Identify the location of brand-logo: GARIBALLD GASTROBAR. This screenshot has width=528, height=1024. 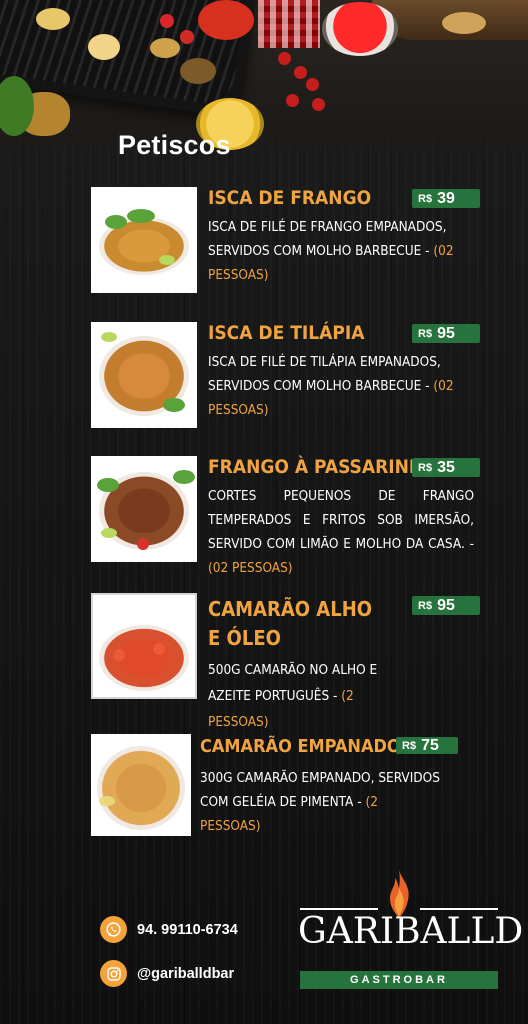
(411, 929).